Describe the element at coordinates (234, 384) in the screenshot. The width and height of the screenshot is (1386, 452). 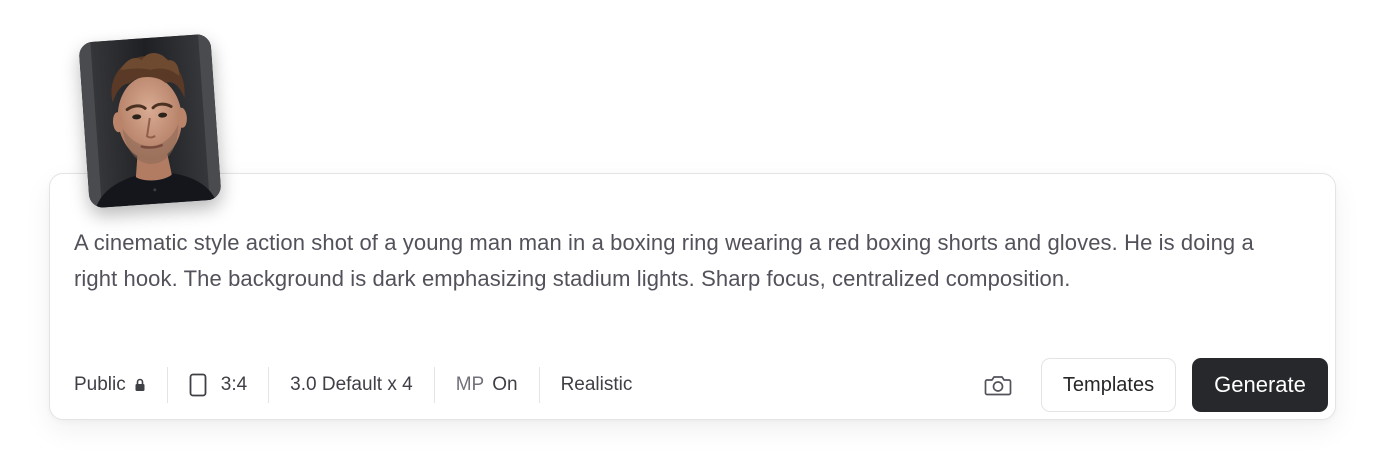
I see `aspect-ratio-label: 3:4` at that location.